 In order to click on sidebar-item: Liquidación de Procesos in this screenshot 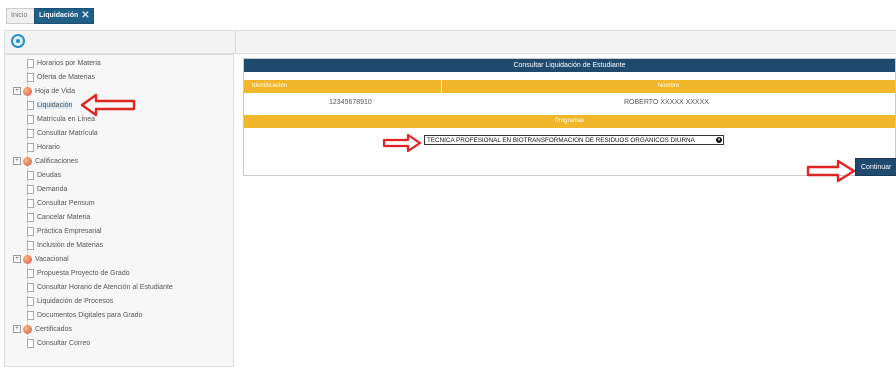, I will do `click(70, 302)`.